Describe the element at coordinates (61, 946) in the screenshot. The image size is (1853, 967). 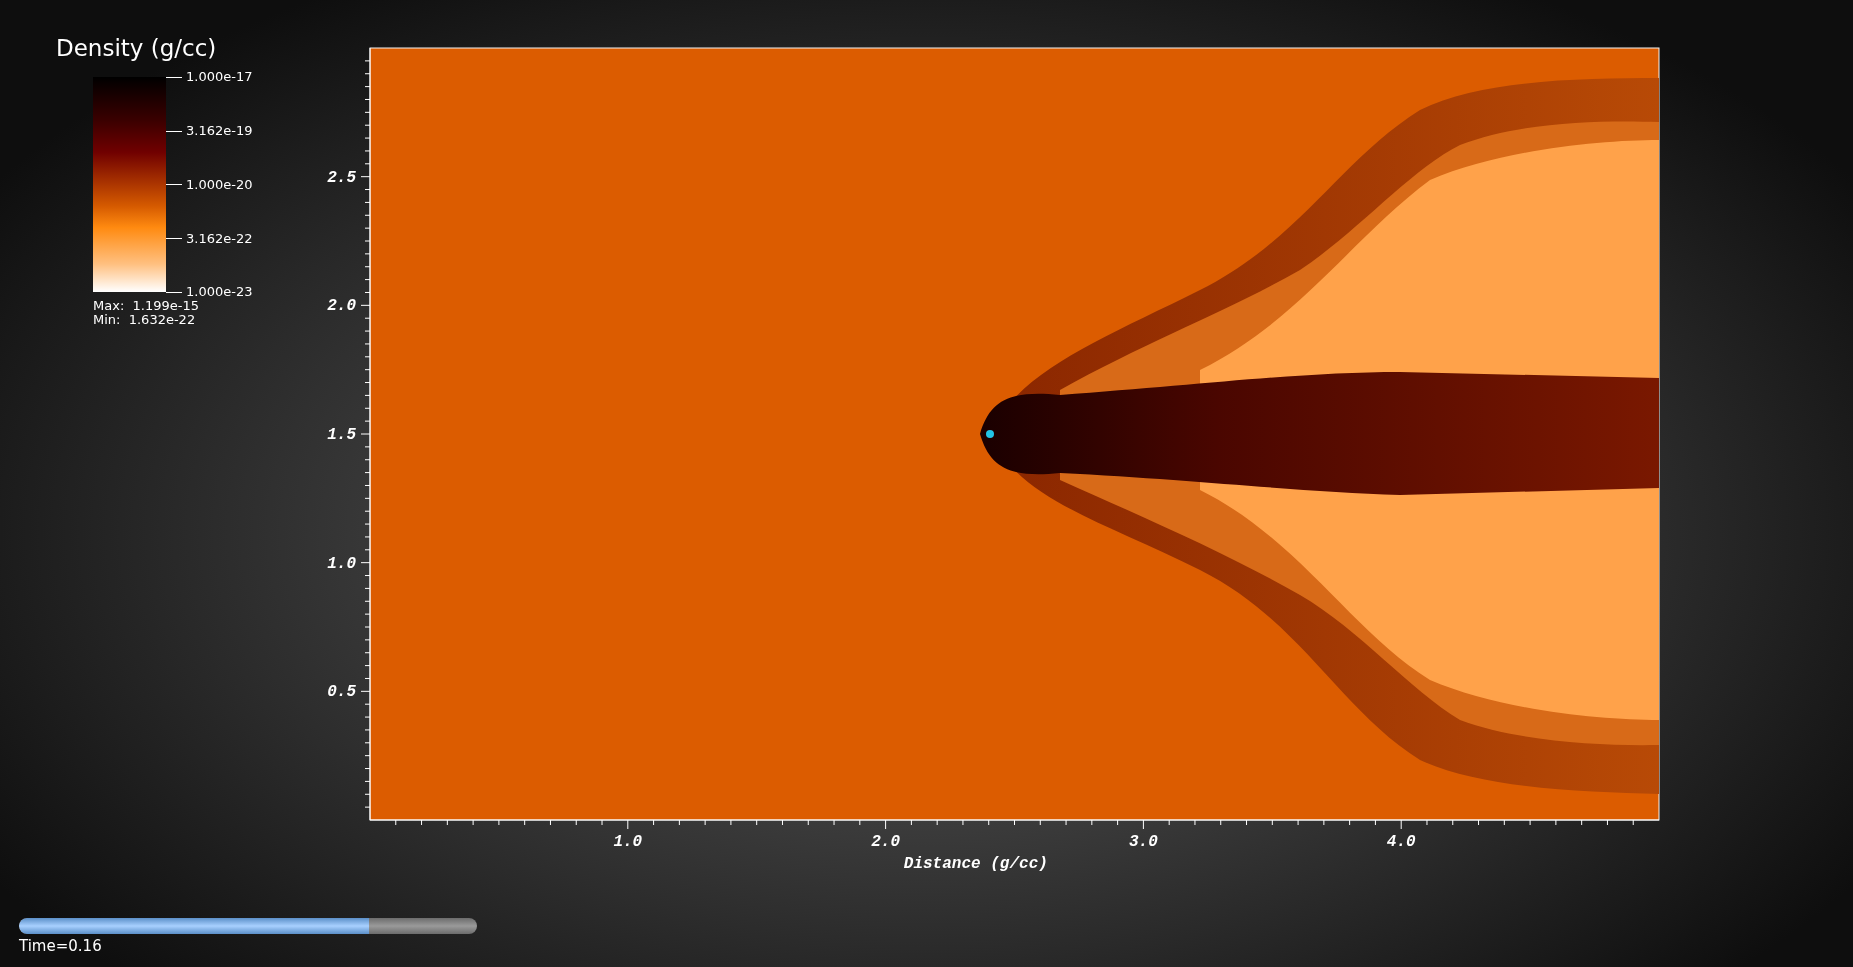
I see `time-label: Time=0.16` at that location.